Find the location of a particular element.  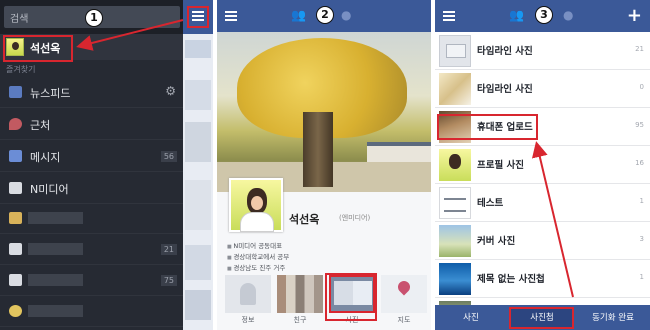

album-row: 타임라인 사진 0 is located at coordinates (542, 89).